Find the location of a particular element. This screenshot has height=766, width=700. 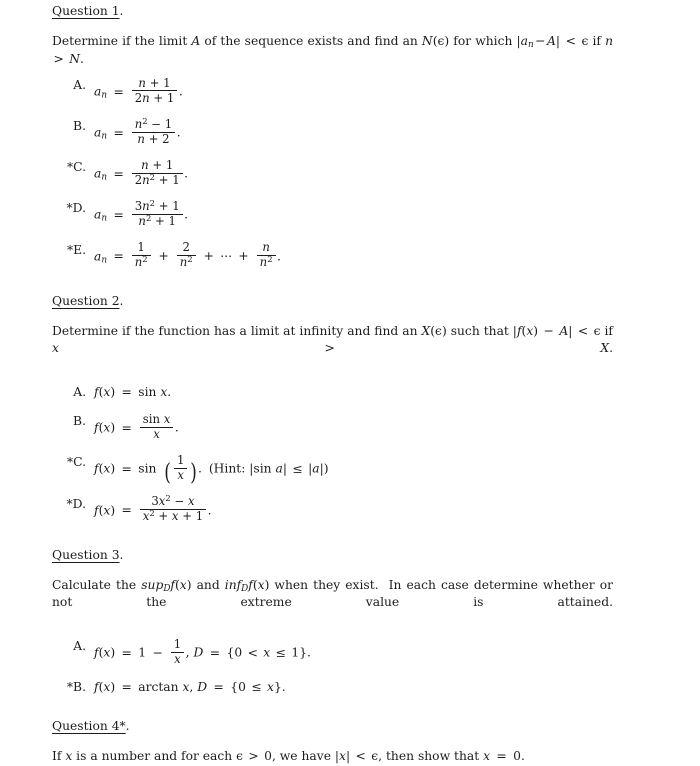

question-4-heading-suffix: . is located at coordinates (127, 726).